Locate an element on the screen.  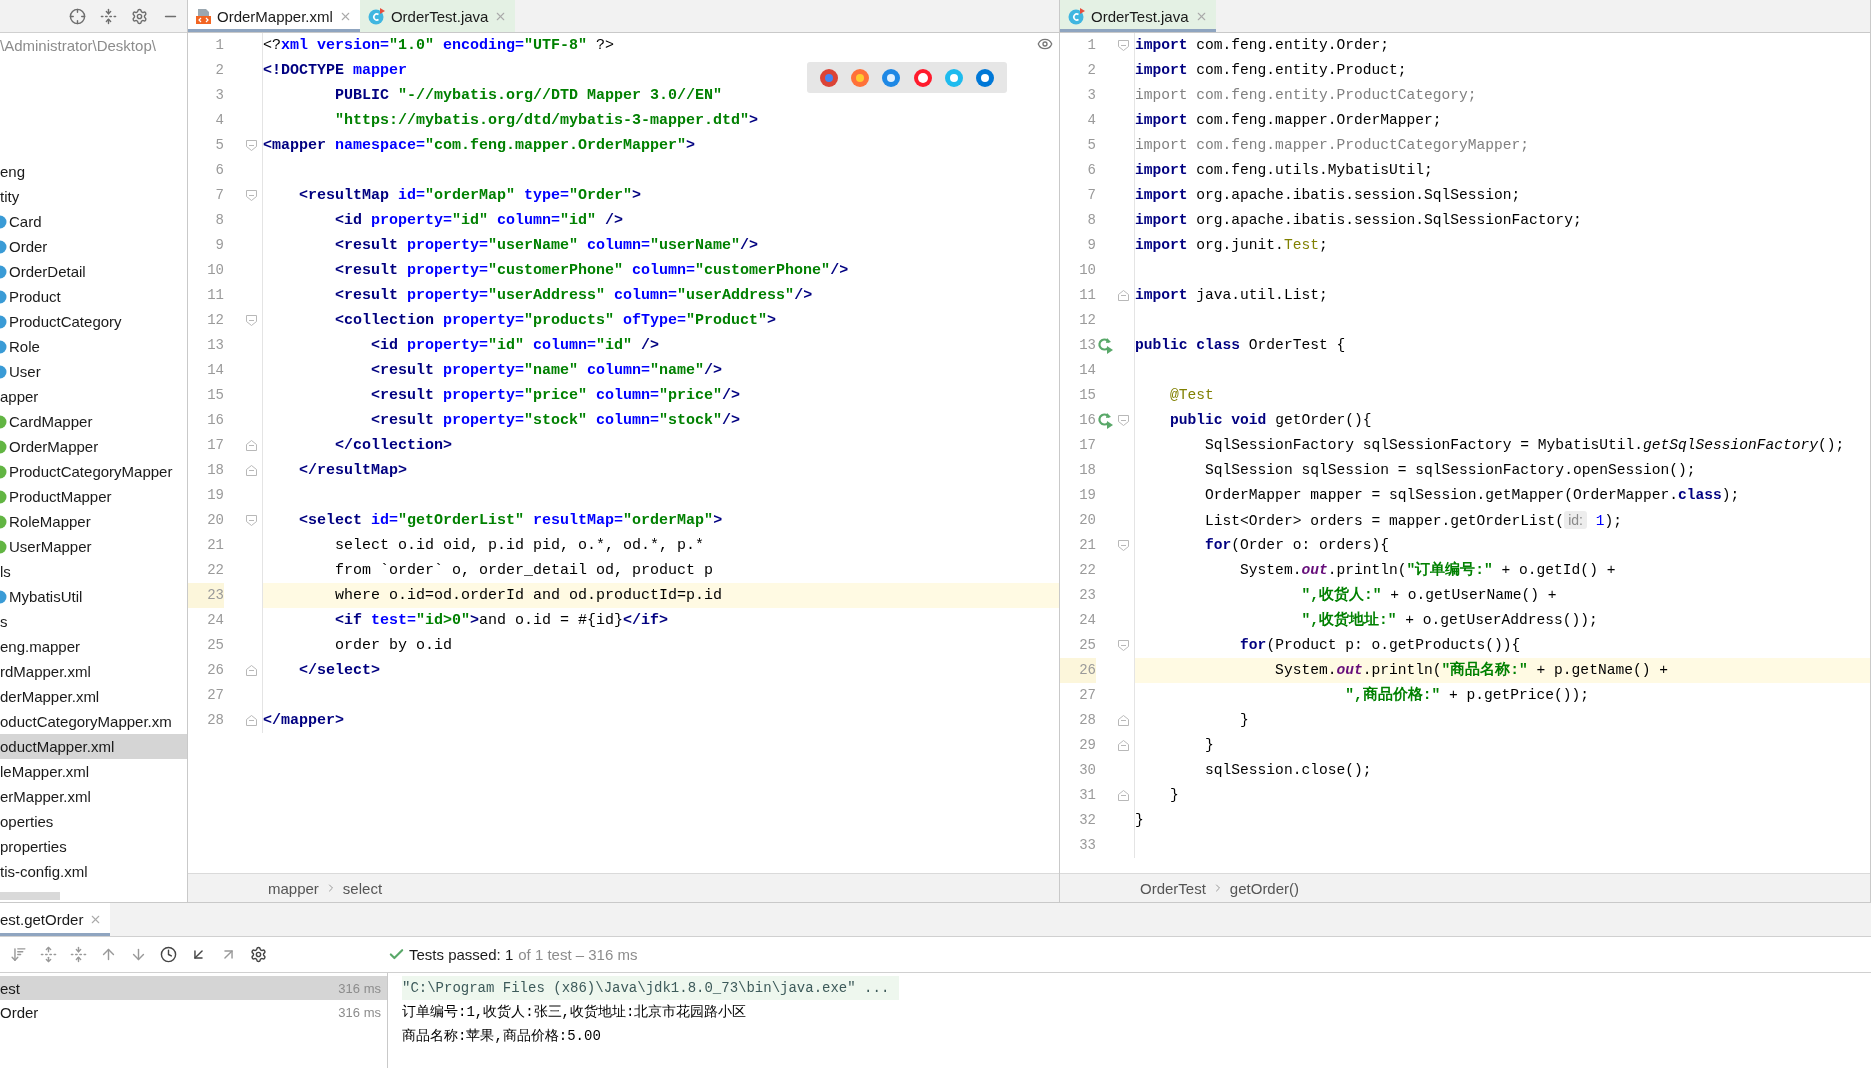
line-number: 33 is located at coordinates (1087, 845).